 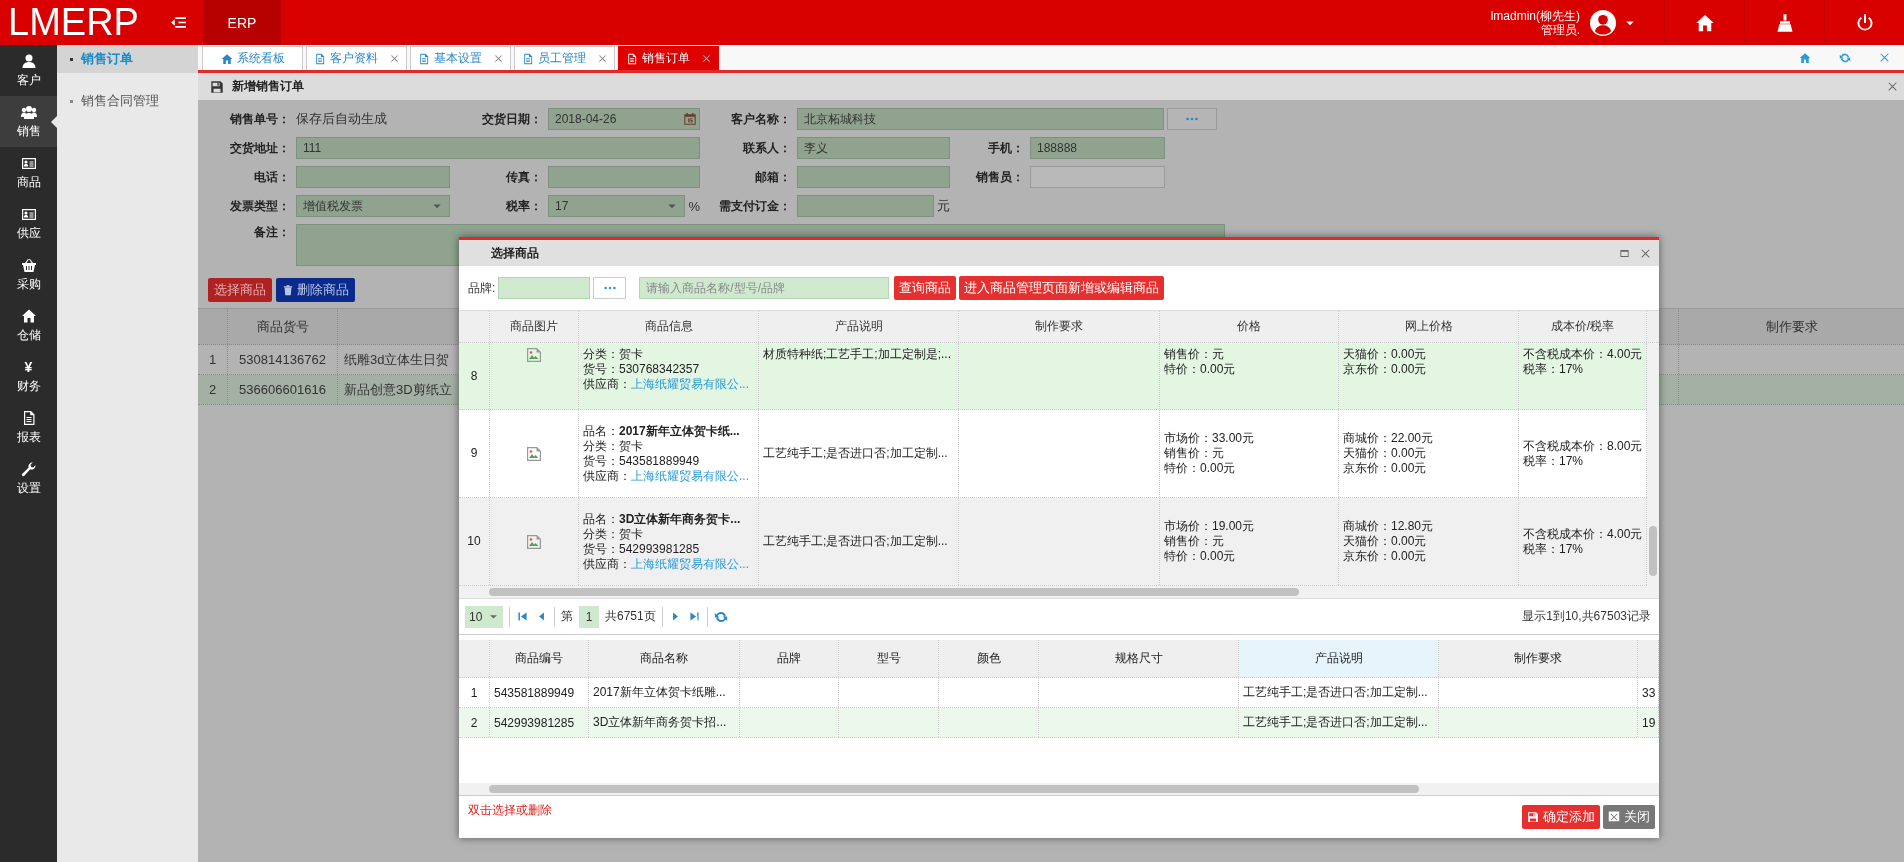 What do you see at coordinates (28, 60) in the screenshot?
I see `person-icon` at bounding box center [28, 60].